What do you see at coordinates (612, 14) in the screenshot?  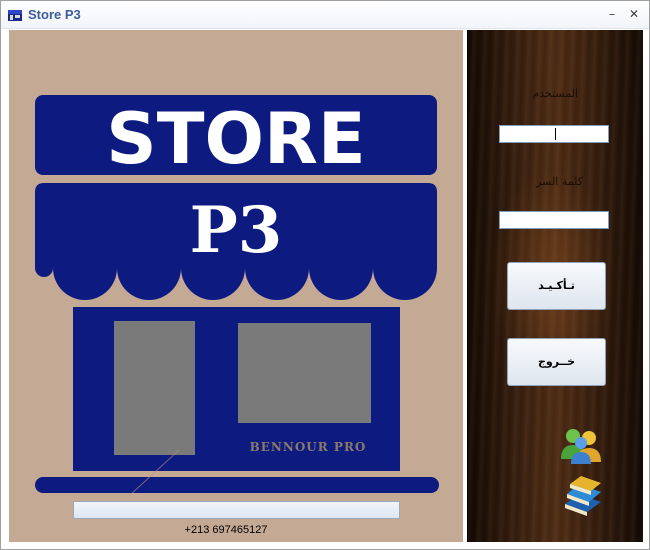 I see `minimize-button: –` at bounding box center [612, 14].